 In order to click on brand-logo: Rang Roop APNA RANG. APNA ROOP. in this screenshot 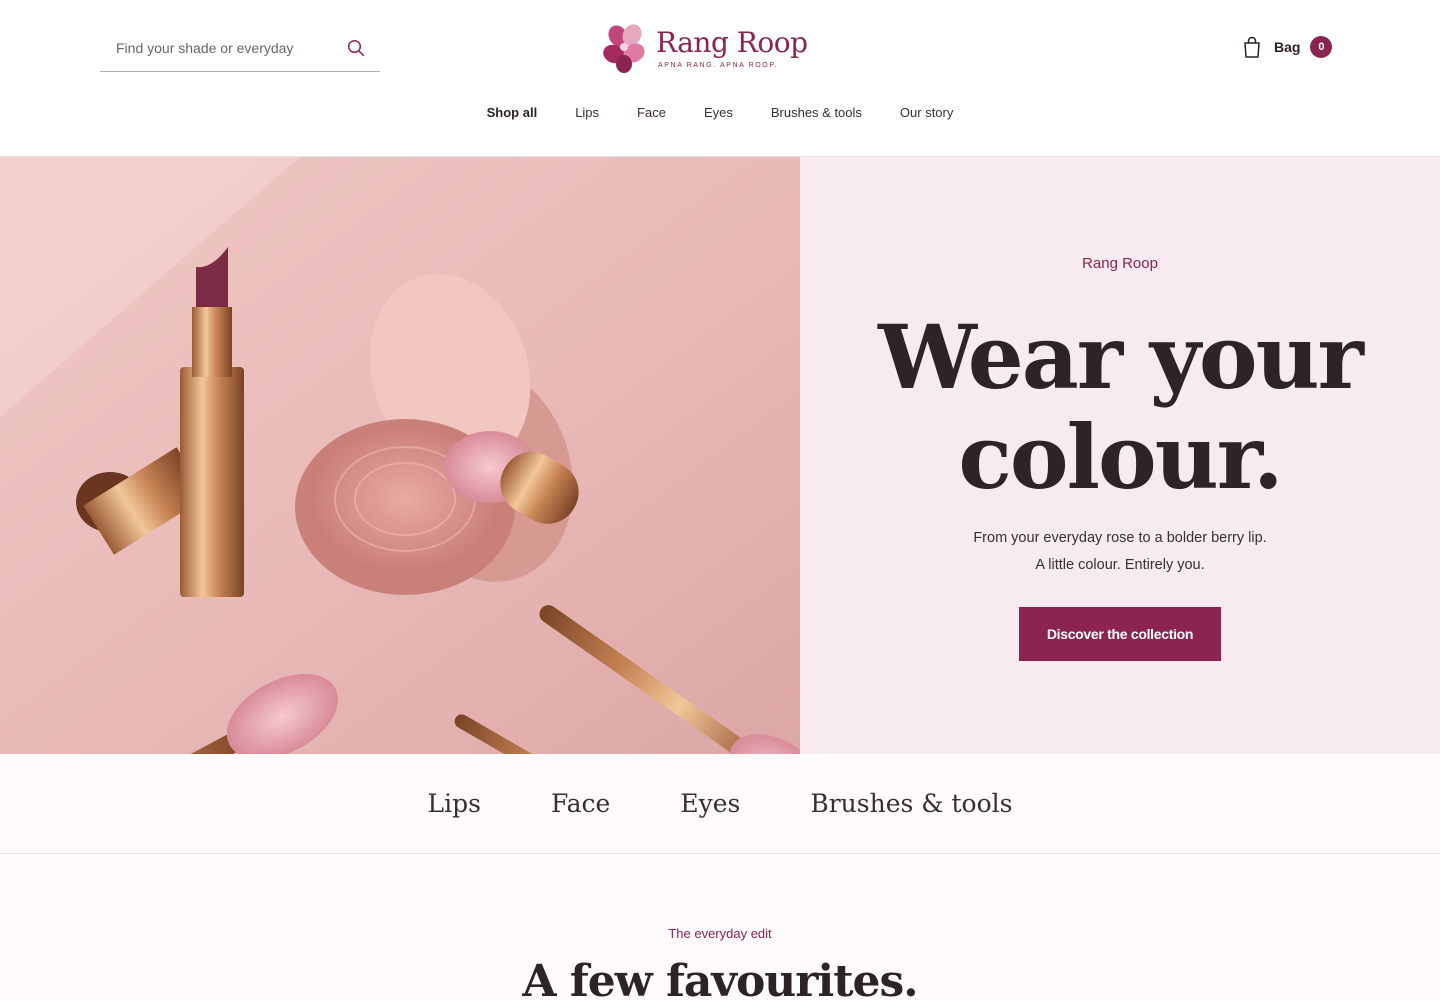, I will do `click(707, 48)`.